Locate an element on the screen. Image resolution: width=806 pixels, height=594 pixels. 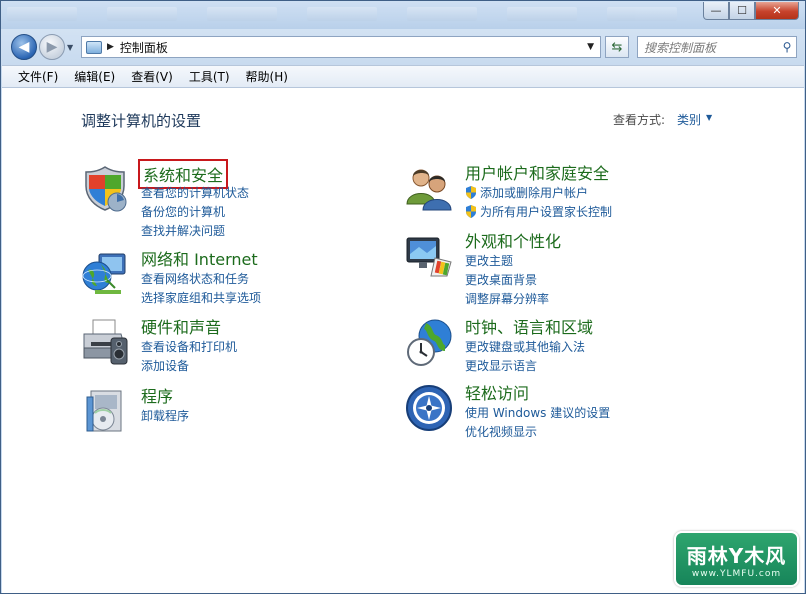
category-title-system-security: 系统和安全 is located at coordinates (183, 174).